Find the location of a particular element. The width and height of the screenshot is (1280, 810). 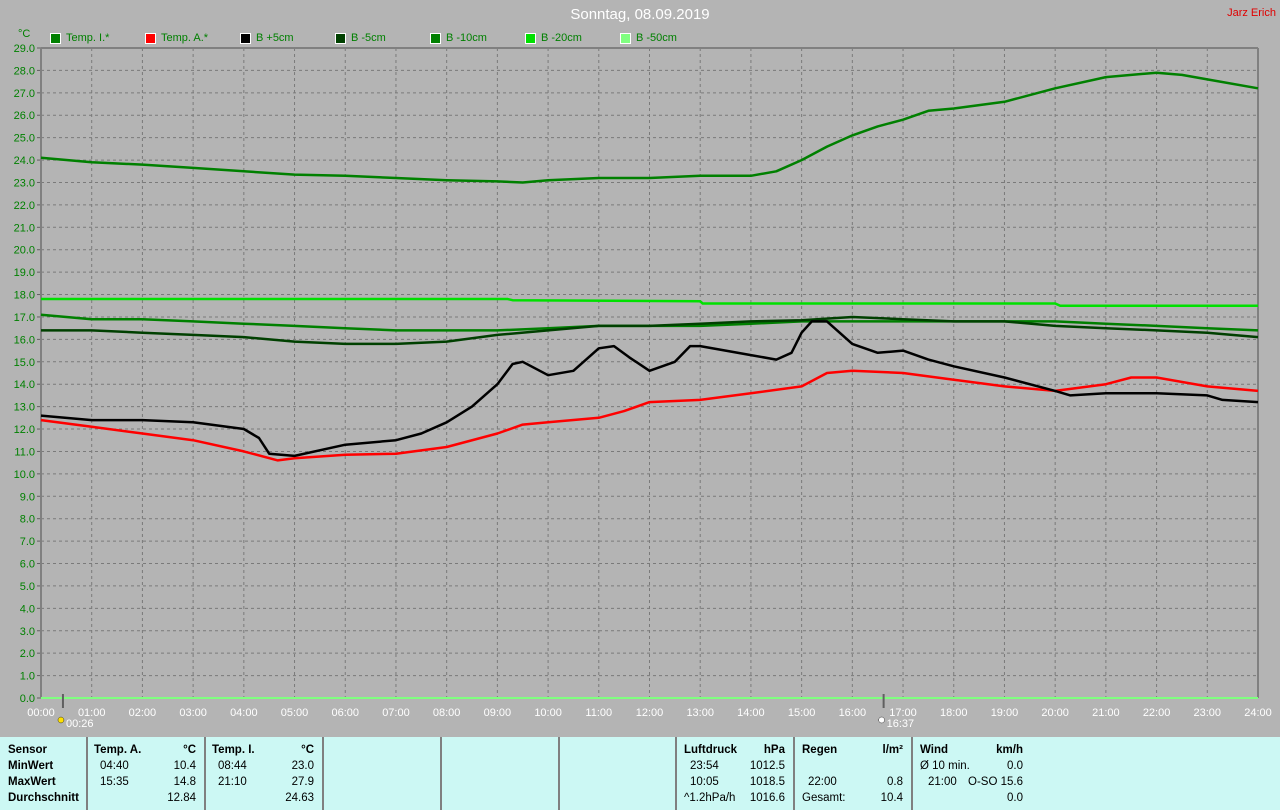

x-tick-label: 13:00 is located at coordinates (700, 713).